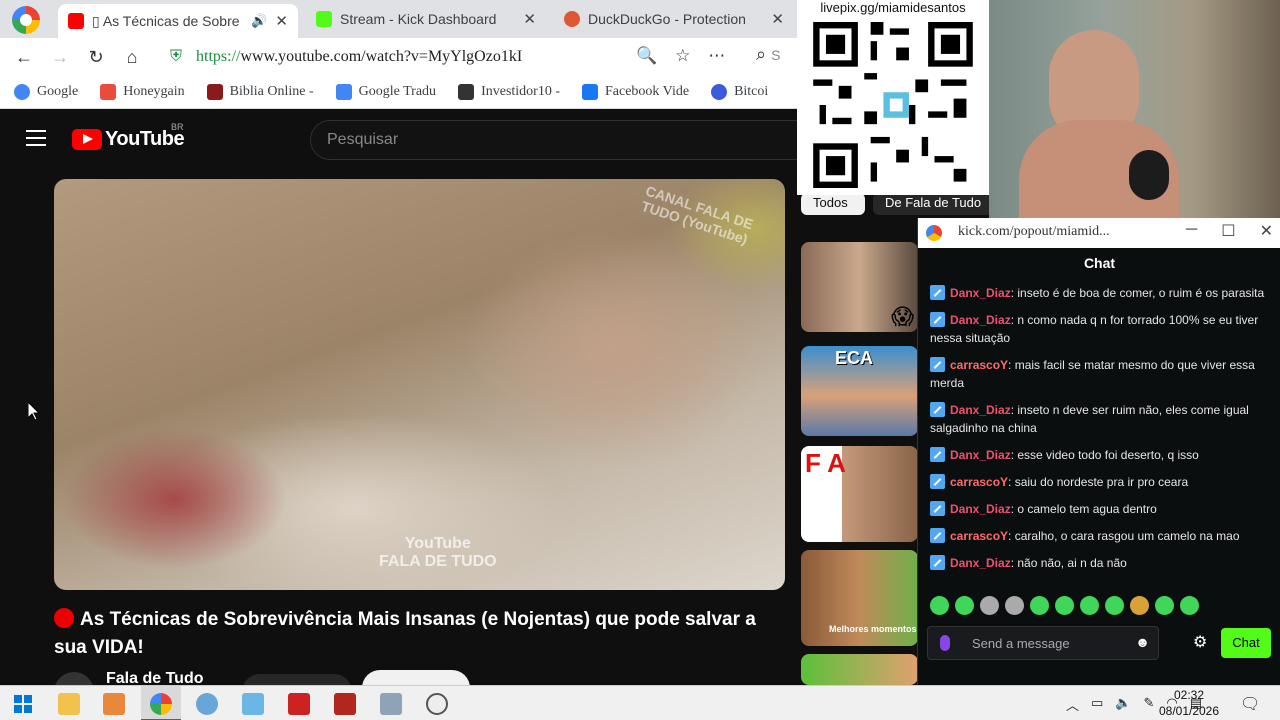 This screenshot has height=720, width=1280. What do you see at coordinates (560, 140) in the screenshot?
I see `search-input: Pesquisar` at bounding box center [560, 140].